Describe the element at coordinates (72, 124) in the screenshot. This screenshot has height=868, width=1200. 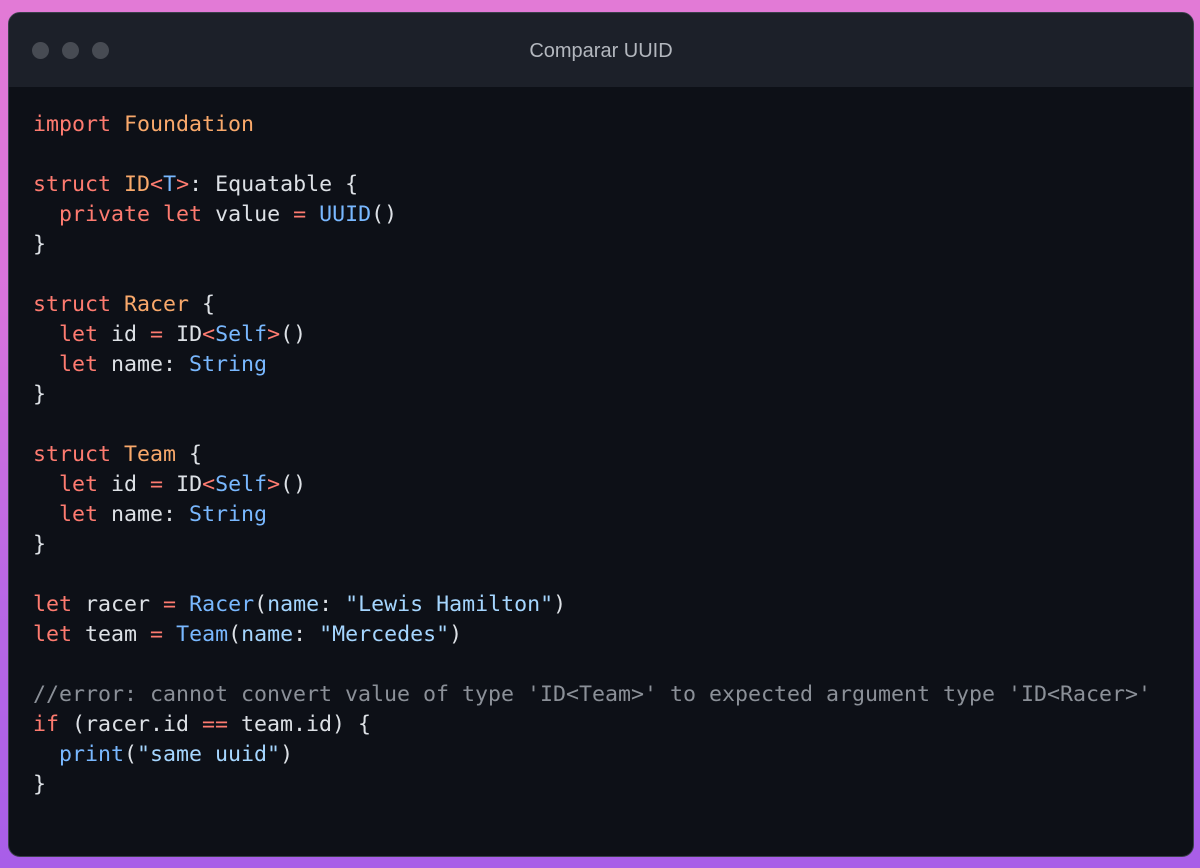
I see `code-token: import` at that location.